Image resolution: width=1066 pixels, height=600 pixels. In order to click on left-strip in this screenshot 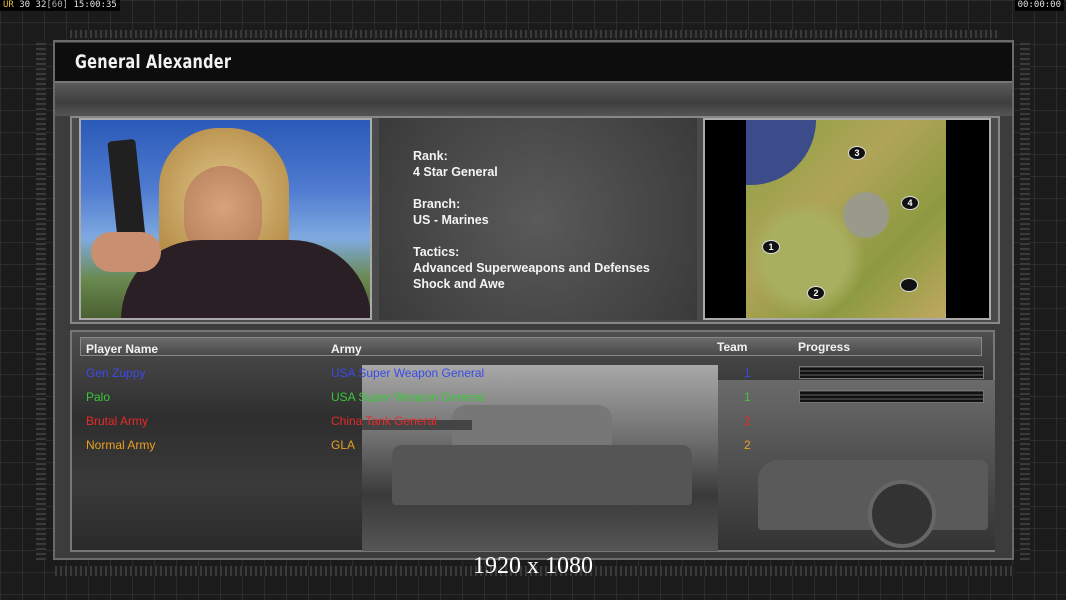, I will do `click(41, 300)`.